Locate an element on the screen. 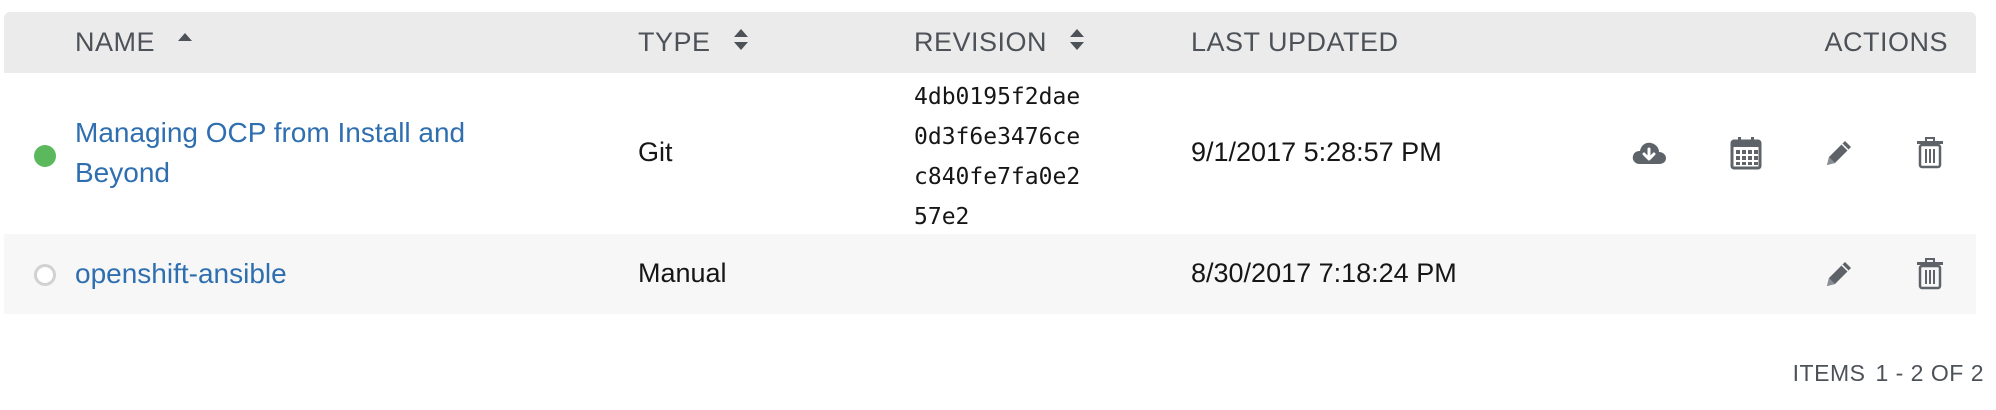 The height and width of the screenshot is (410, 1996). last-updated: 8/30/2017 7:18:24 PM is located at coordinates (1324, 273).